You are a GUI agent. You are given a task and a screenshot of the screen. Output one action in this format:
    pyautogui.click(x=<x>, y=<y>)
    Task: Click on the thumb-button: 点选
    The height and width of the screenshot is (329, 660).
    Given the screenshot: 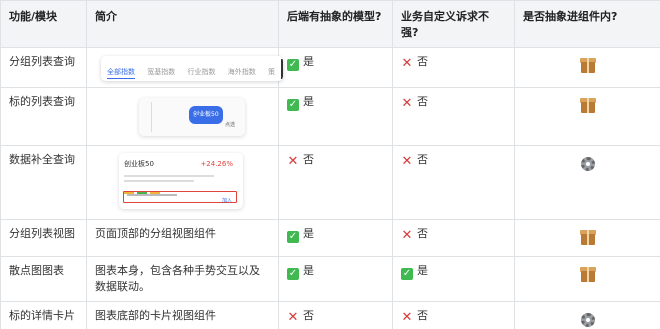 What is the action you would take?
    pyautogui.click(x=229, y=125)
    